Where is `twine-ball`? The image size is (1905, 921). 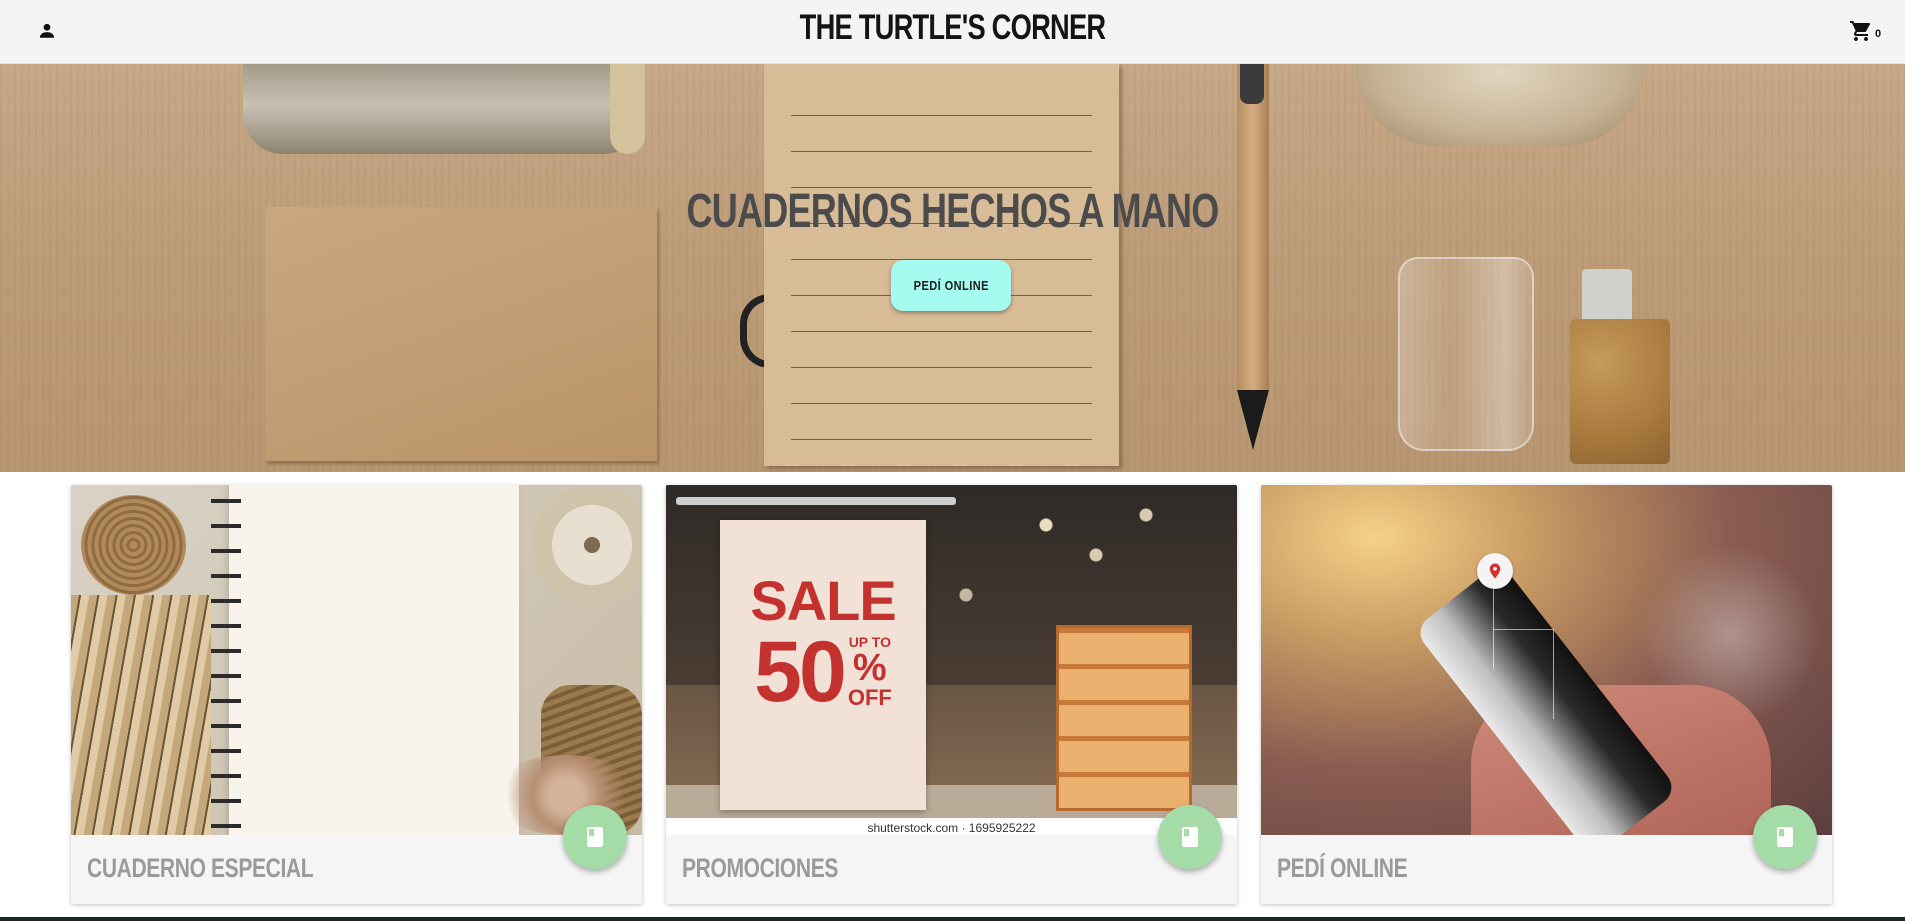
twine-ball is located at coordinates (133, 545).